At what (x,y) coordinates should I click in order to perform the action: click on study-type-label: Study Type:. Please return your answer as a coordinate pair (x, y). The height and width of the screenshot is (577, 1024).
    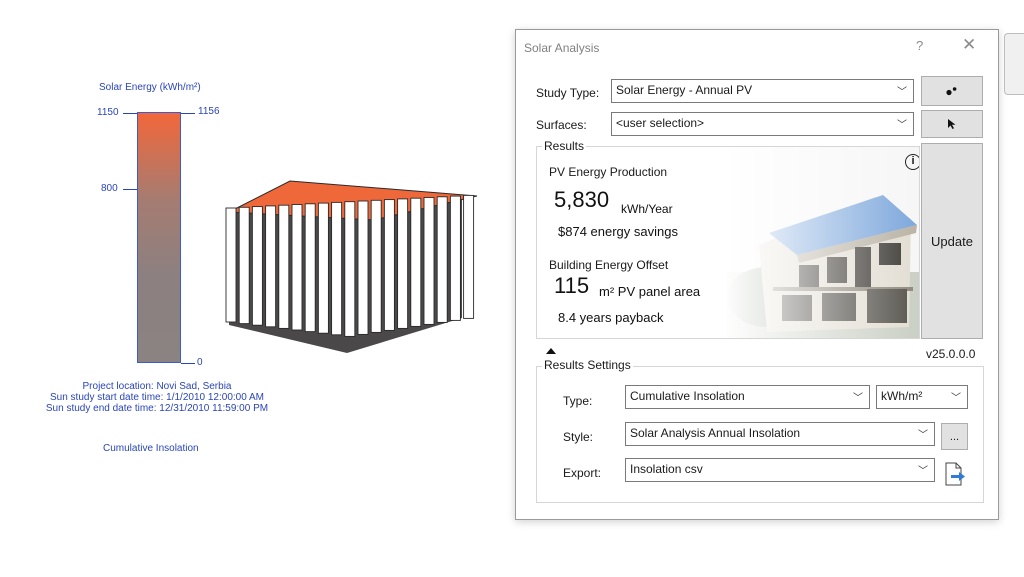
    Looking at the image, I should click on (568, 93).